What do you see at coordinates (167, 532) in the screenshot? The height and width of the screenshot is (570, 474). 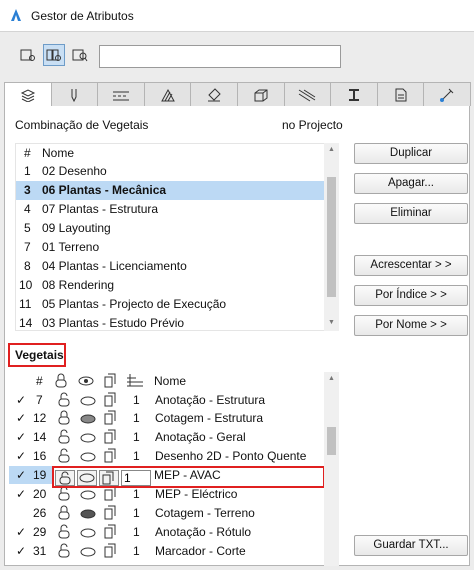 I see `table-row: ✓ 29 1 Anotação - Rótulo` at bounding box center [167, 532].